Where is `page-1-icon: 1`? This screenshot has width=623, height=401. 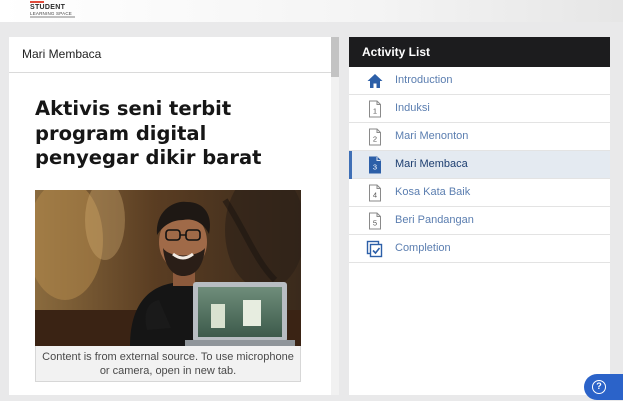
page-1-icon: 1 is located at coordinates (375, 109).